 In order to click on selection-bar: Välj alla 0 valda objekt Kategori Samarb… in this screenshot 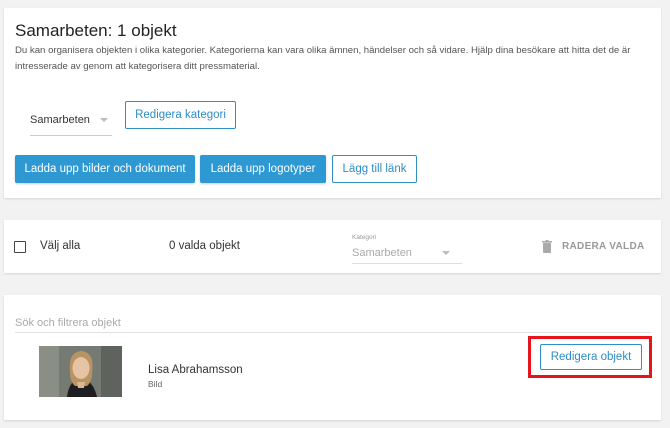, I will do `click(332, 246)`.